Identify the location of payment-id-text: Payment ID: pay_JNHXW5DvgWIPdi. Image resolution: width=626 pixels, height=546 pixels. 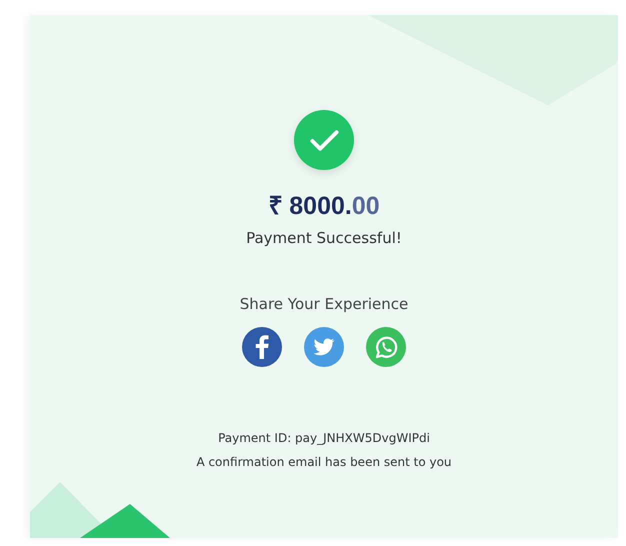
(324, 438).